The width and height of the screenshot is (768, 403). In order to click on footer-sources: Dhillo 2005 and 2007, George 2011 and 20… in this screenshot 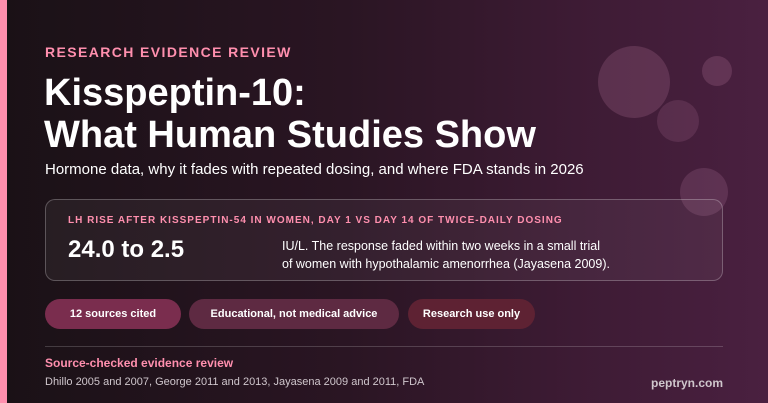, I will do `click(235, 382)`.